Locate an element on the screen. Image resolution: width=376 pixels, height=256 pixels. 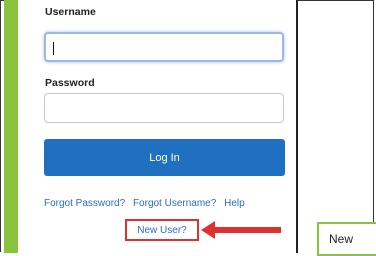
password-label: Password is located at coordinates (70, 83).